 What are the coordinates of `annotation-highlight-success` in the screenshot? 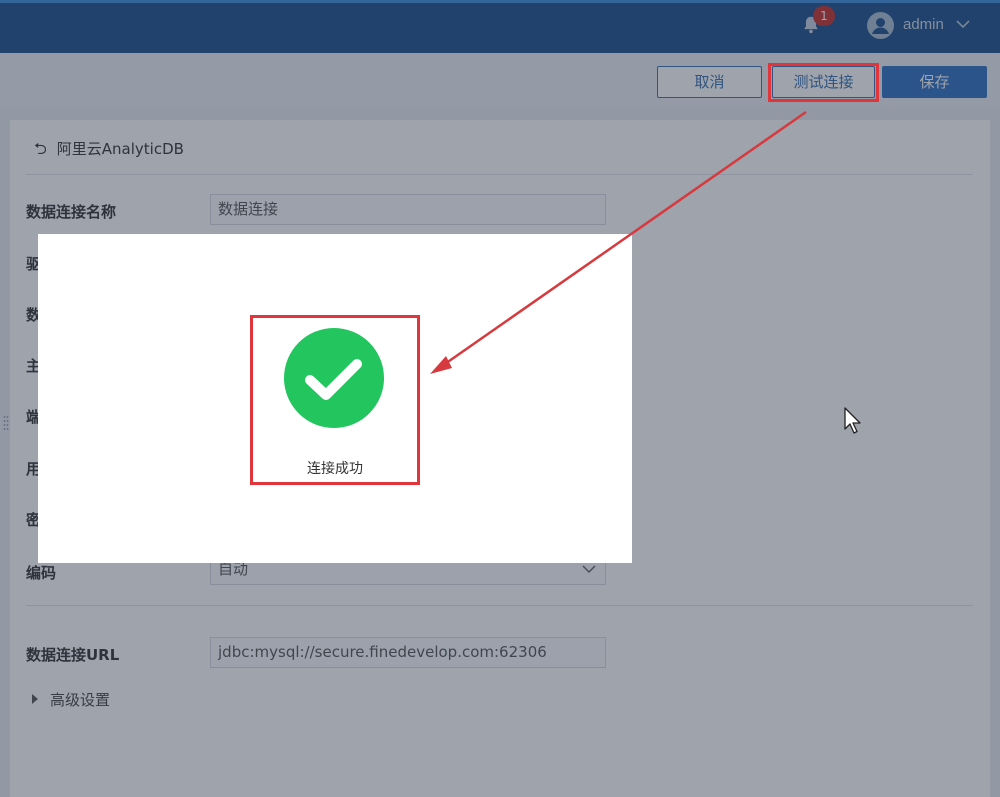 It's located at (335, 400).